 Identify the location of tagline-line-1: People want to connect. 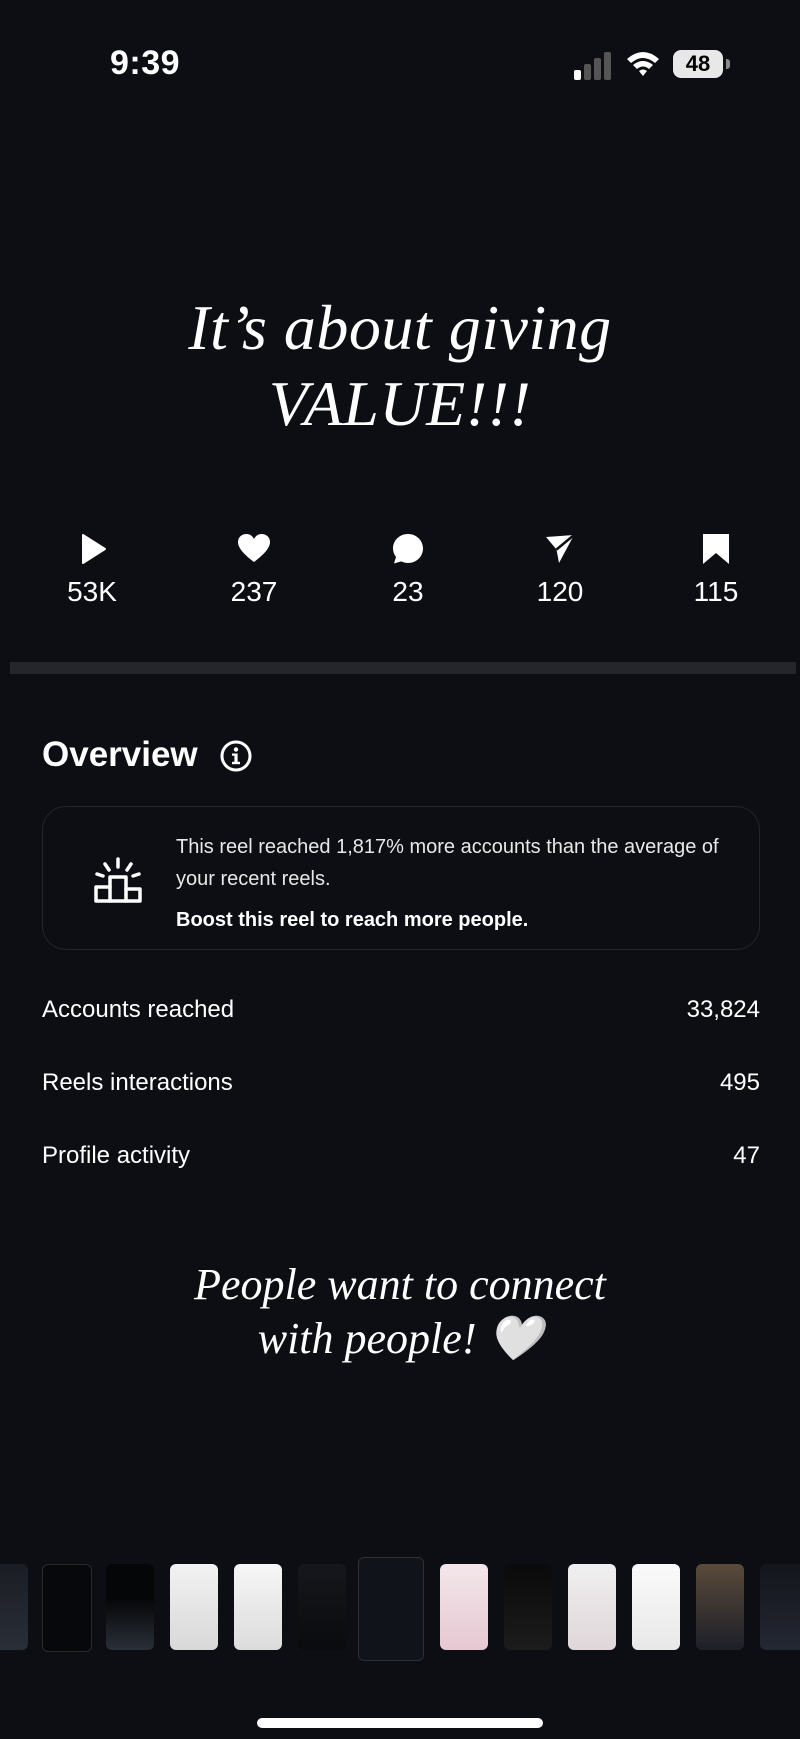
(400, 1284).